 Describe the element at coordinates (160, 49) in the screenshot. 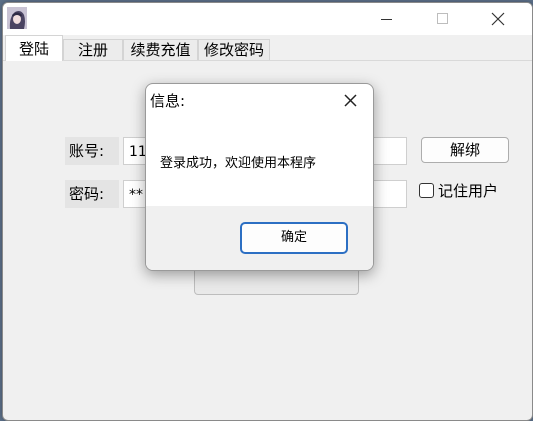

I see `tab-recharge: 续费充值` at that location.